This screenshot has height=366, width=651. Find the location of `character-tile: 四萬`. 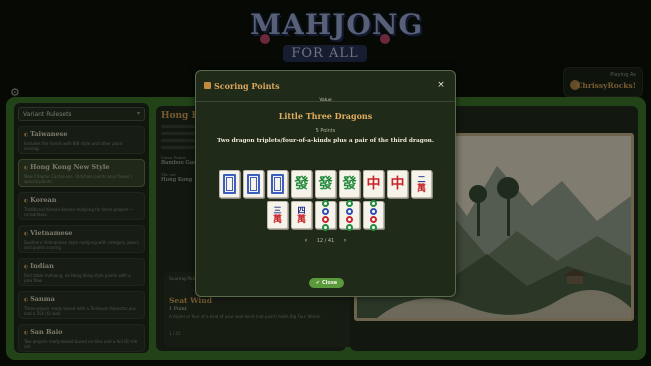

character-tile: 四萬 is located at coordinates (301, 215).